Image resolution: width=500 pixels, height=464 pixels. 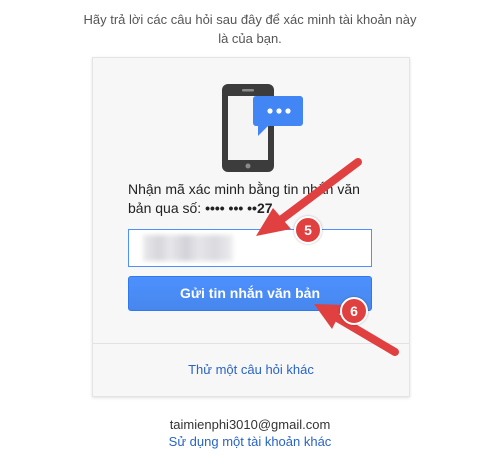 What do you see at coordinates (188, 248) in the screenshot?
I see `blurred-input-content` at bounding box center [188, 248].